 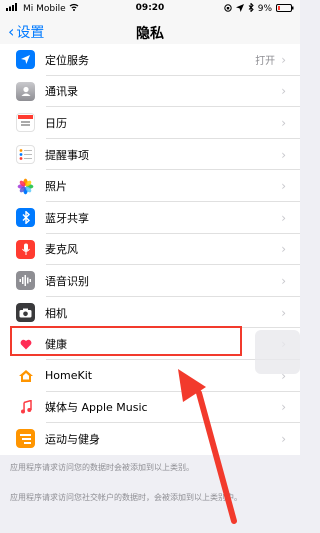 I want to click on annotation-arrow, so click(x=207, y=446).